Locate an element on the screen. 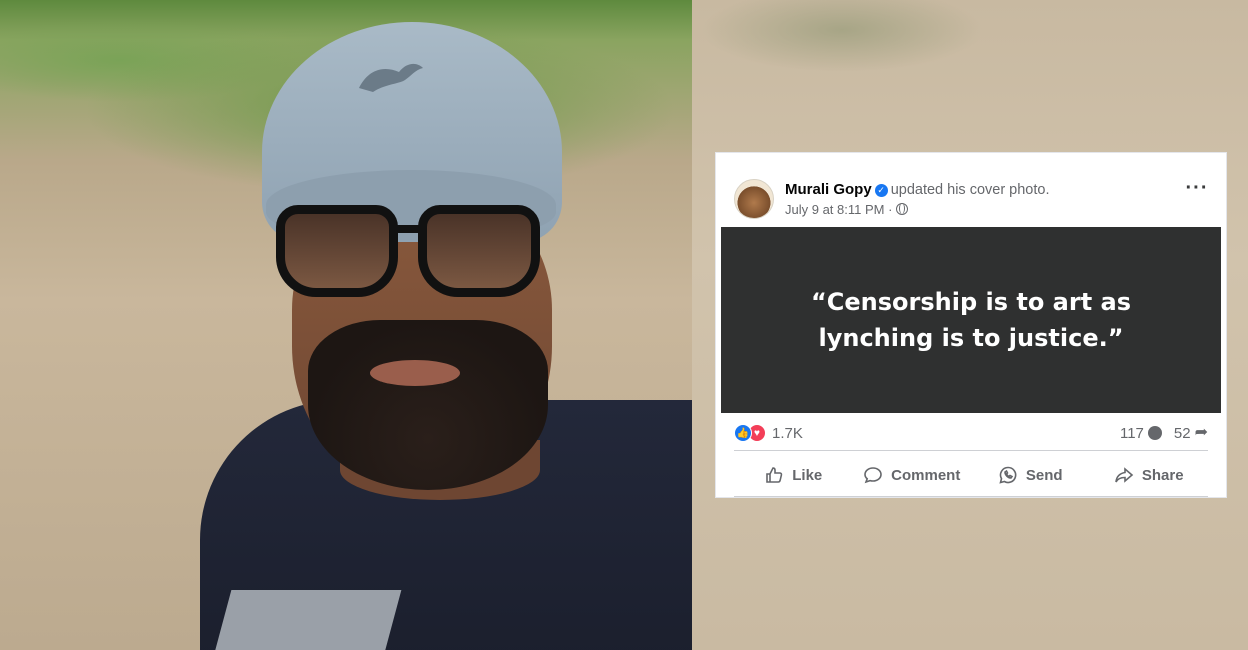 The image size is (1248, 650). comment-label: Comment is located at coordinates (926, 475).